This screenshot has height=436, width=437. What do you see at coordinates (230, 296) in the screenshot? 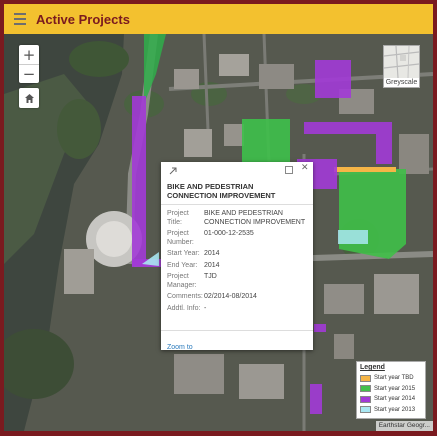
I see `field-value: 02/2014-08/2014` at bounding box center [230, 296].